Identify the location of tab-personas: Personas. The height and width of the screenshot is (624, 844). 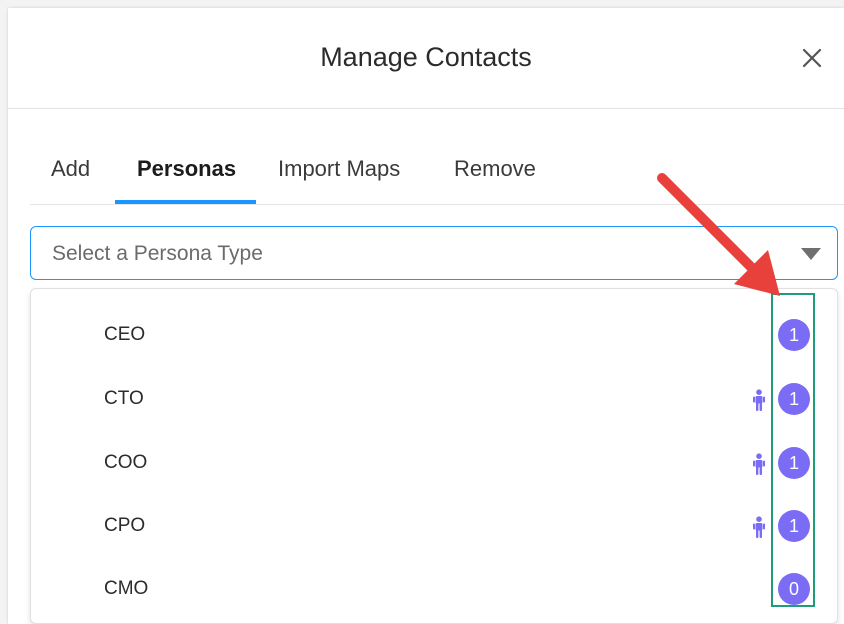
(186, 169).